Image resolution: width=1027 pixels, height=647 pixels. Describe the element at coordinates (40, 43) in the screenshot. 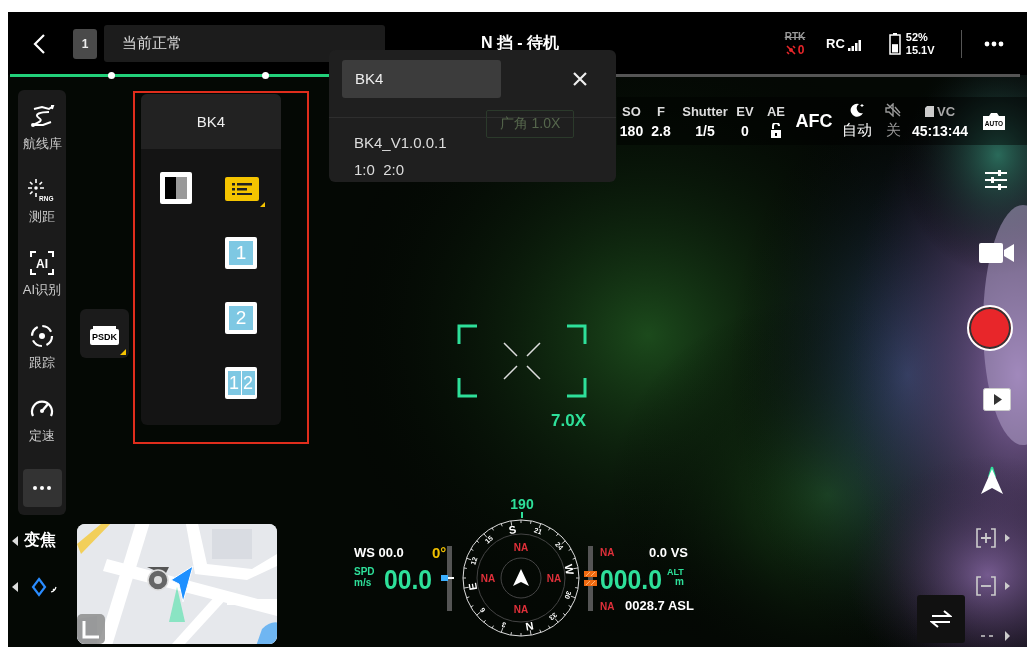

I see `back-icon` at that location.